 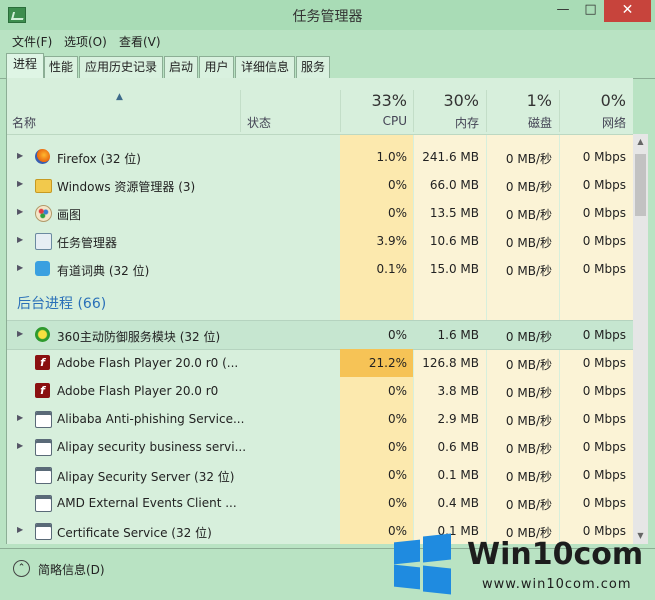 What do you see at coordinates (320, 303) in the screenshot?
I see `group-header-background: 后台进程 (66)` at bounding box center [320, 303].